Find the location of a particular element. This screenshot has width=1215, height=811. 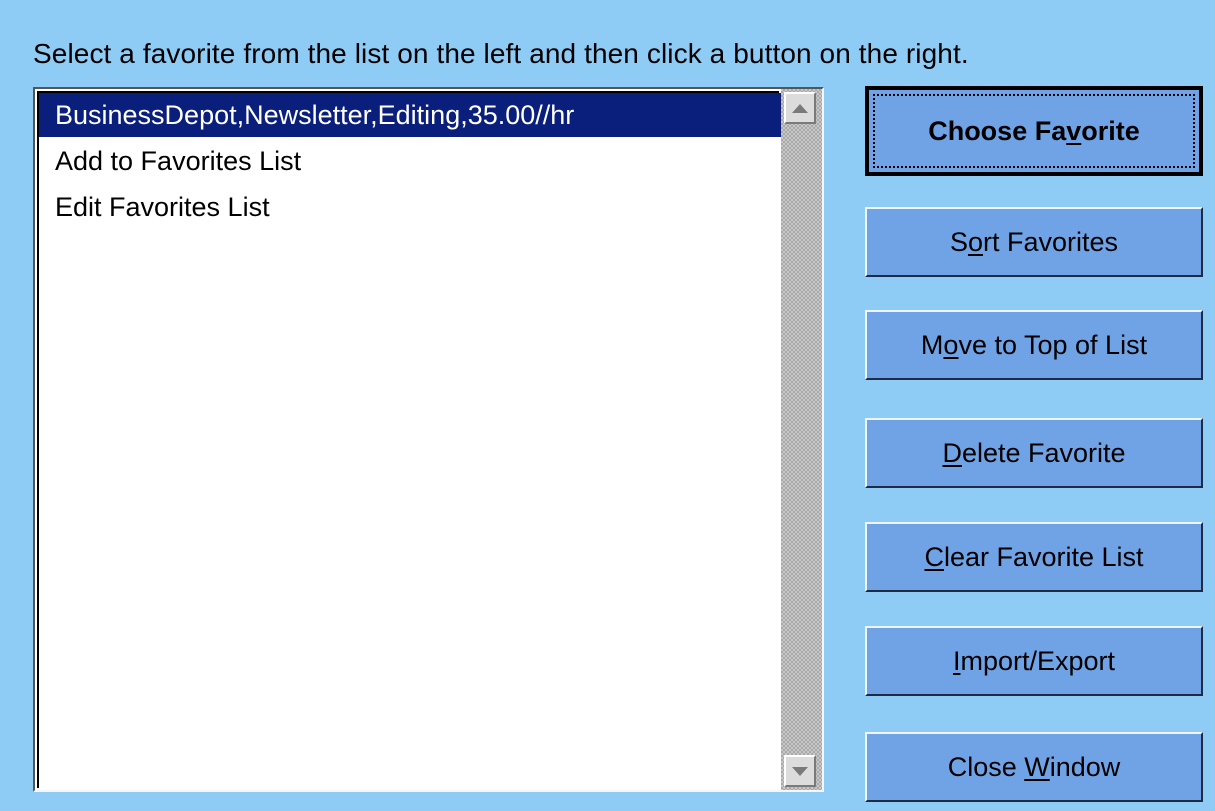

close-window-button: Close Window is located at coordinates (1034, 767).